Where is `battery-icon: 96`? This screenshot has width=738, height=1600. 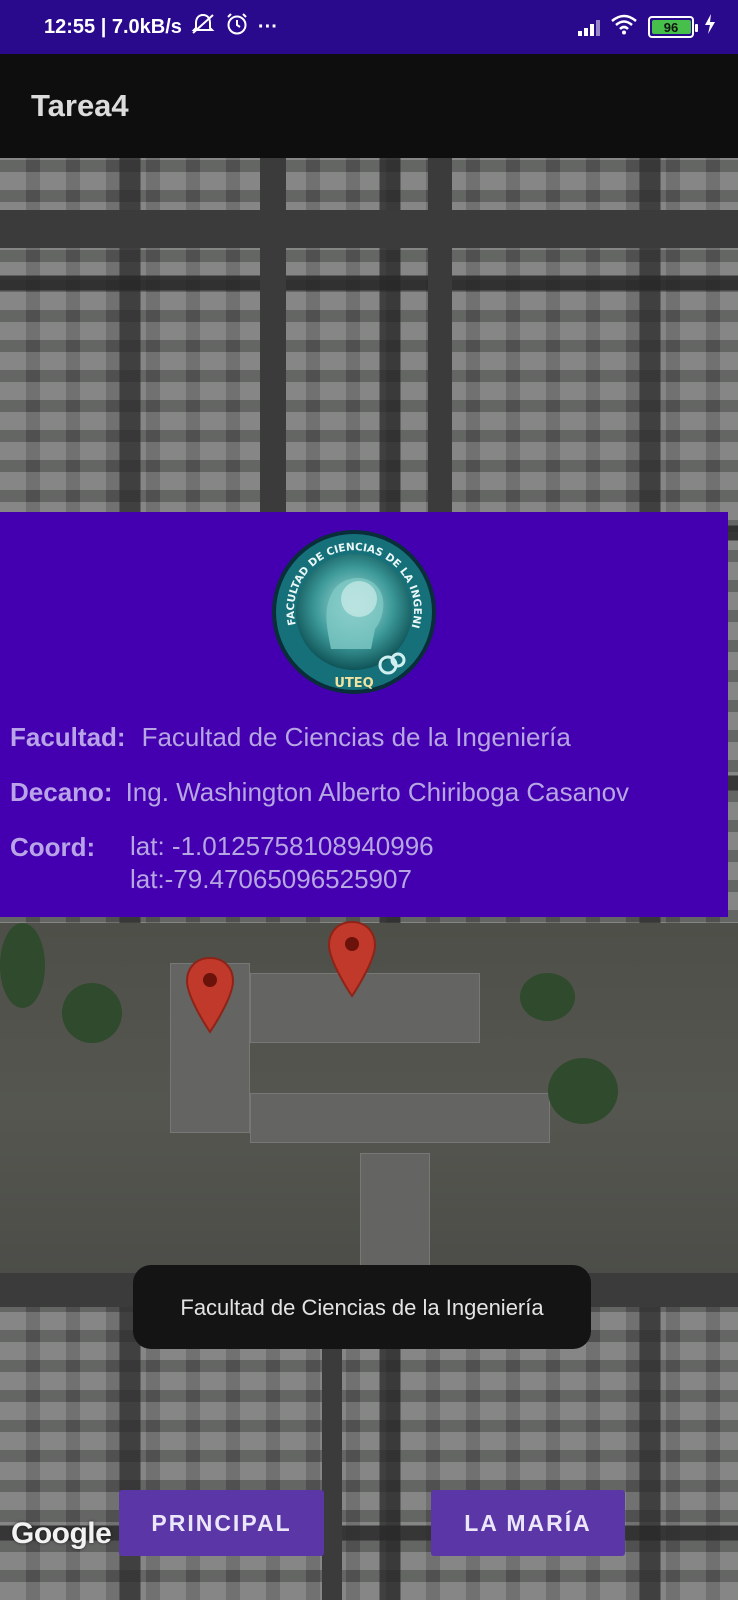 battery-icon: 96 is located at coordinates (673, 27).